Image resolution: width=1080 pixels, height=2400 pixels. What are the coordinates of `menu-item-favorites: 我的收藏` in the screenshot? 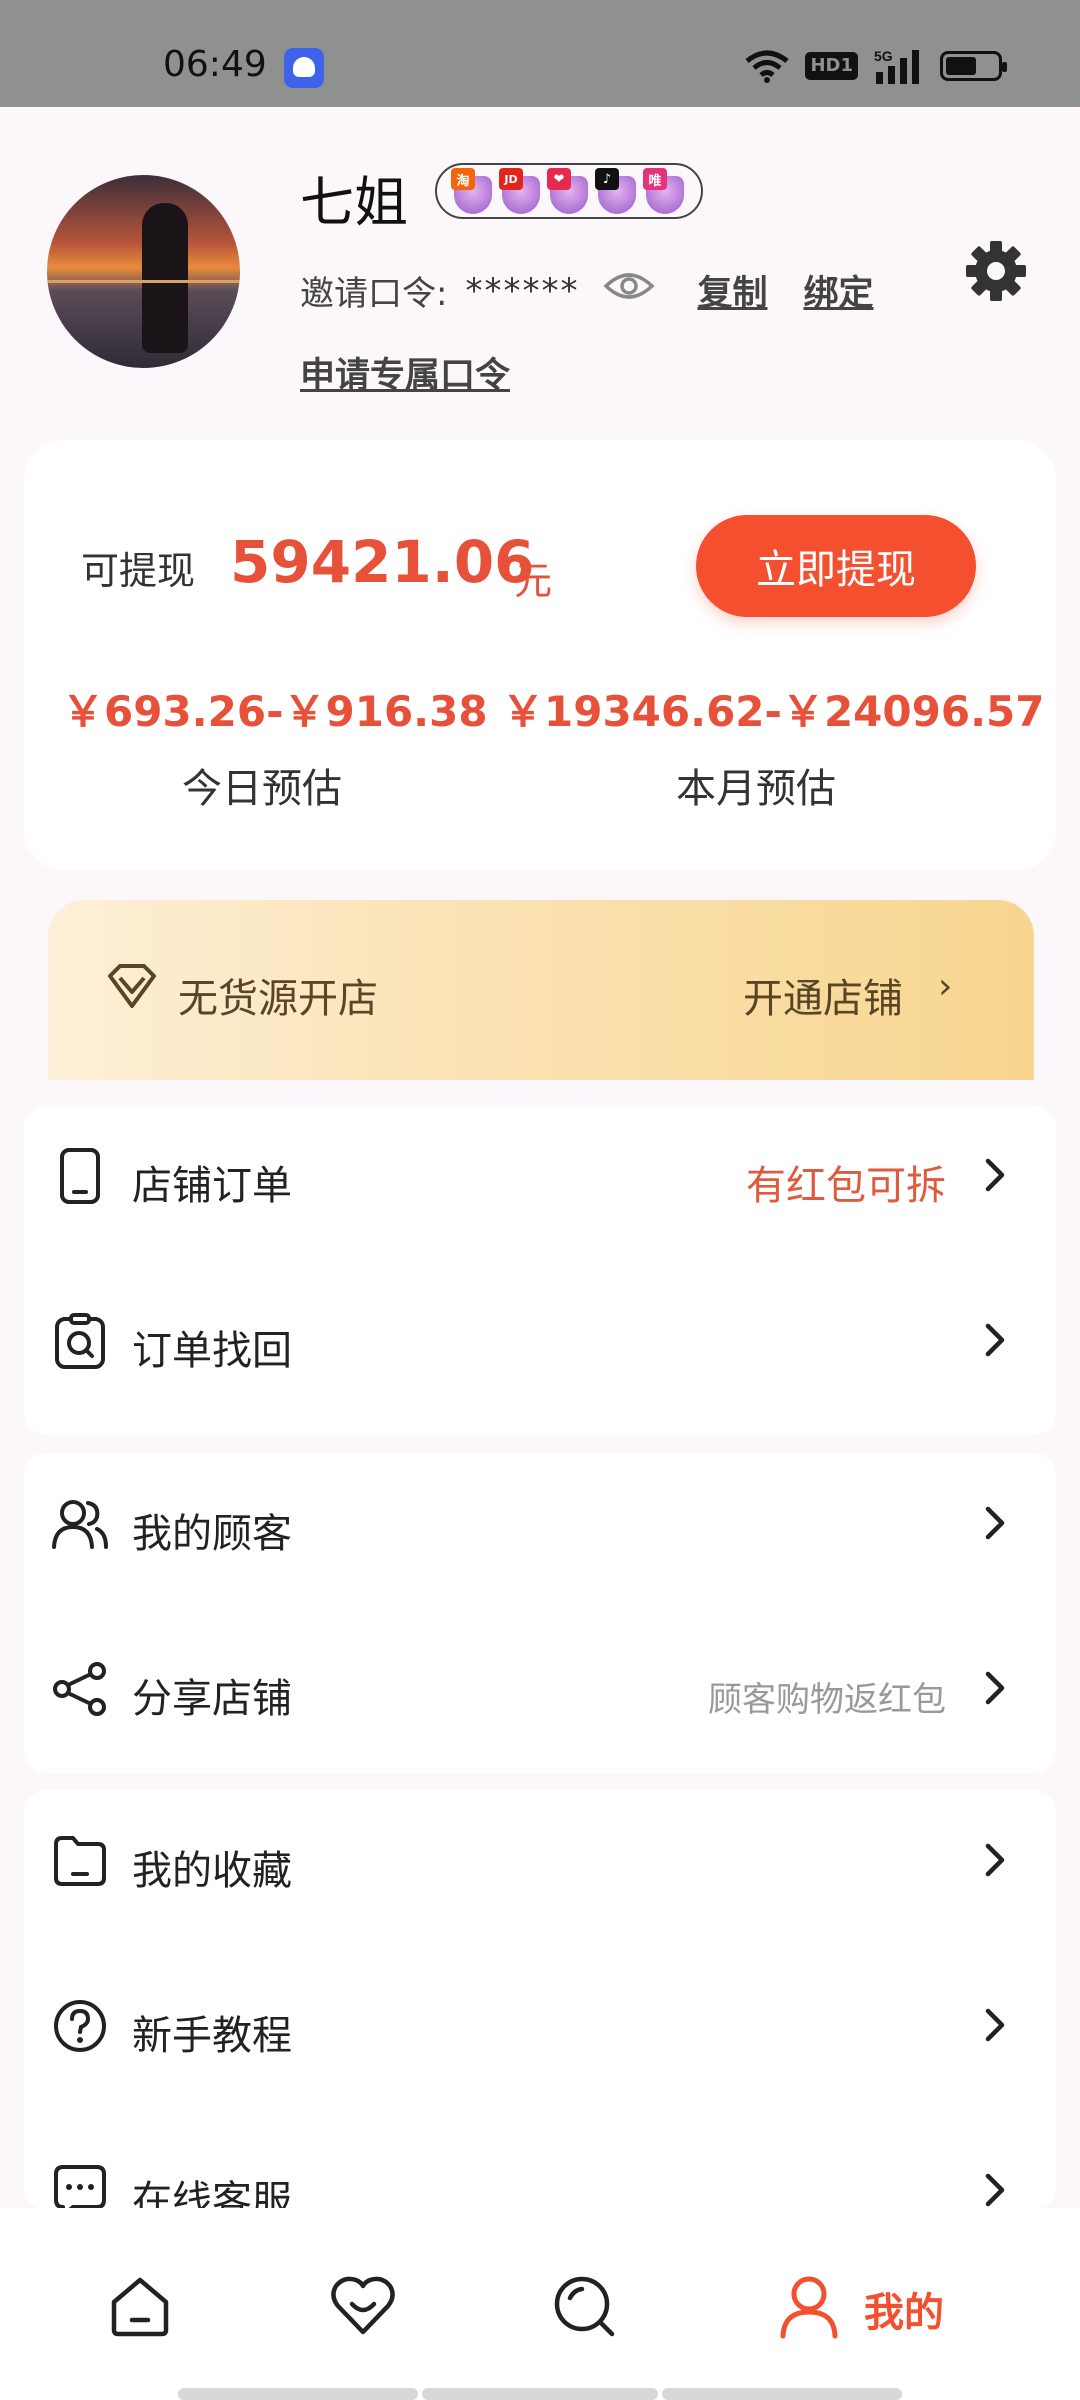 It's located at (540, 1860).